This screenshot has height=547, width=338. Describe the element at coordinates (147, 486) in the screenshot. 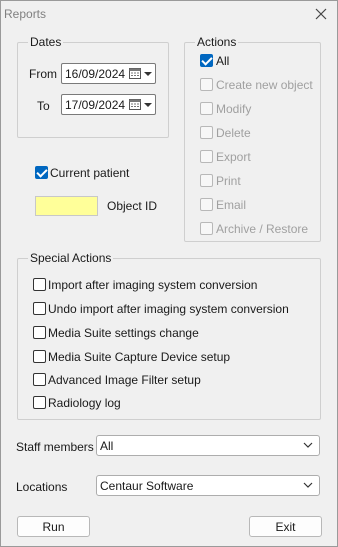

I see `locations-value: Centaur Software` at that location.